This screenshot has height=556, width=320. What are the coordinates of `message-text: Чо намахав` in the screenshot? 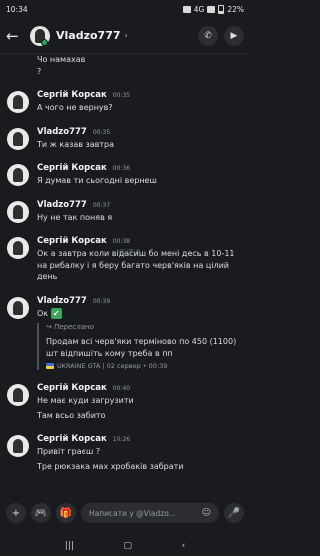 It's located at (61, 59).